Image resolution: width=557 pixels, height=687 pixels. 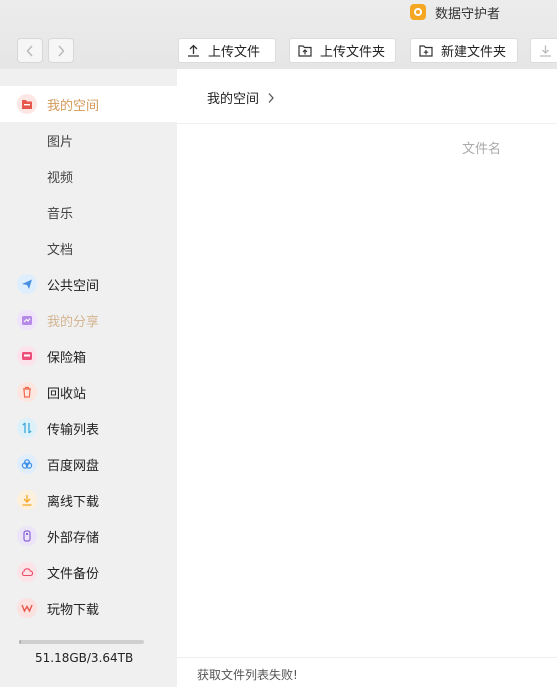 What do you see at coordinates (60, 214) in the screenshot?
I see `sidebar-item-label: 音乐` at bounding box center [60, 214].